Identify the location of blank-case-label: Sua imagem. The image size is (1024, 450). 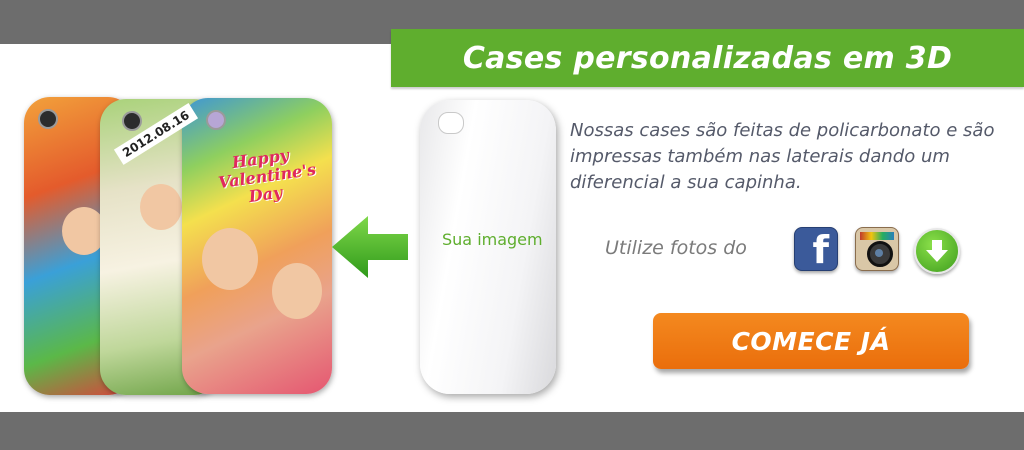
(492, 239).